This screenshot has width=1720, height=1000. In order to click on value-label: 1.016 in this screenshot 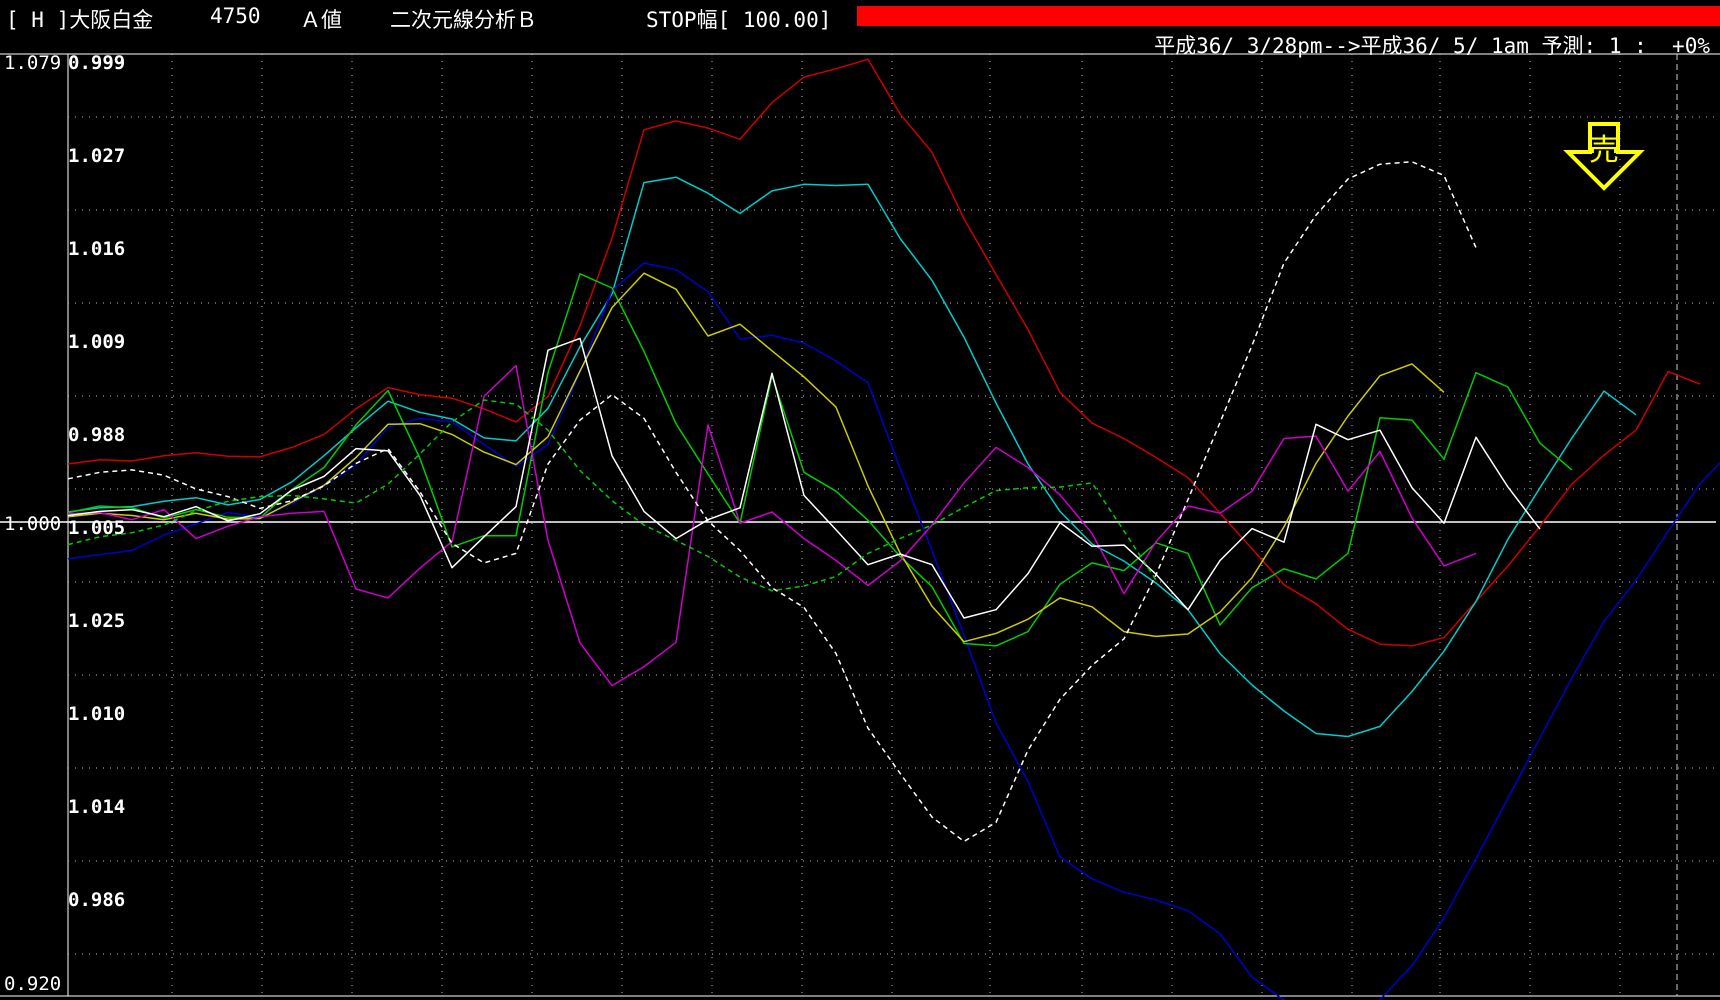, I will do `click(97, 249)`.